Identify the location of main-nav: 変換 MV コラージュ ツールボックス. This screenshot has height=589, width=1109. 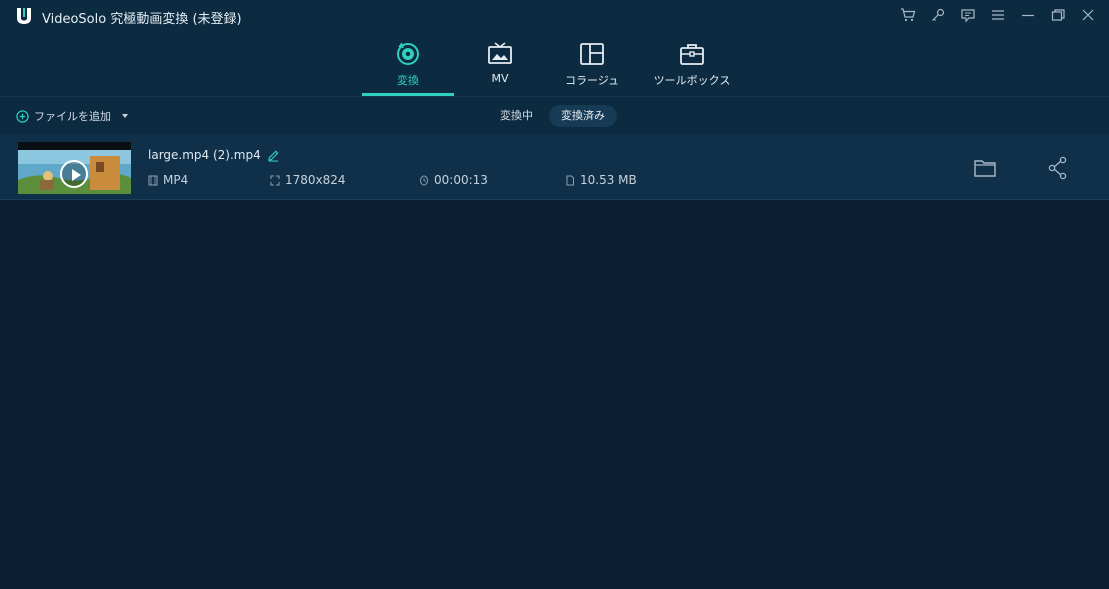
(554, 64).